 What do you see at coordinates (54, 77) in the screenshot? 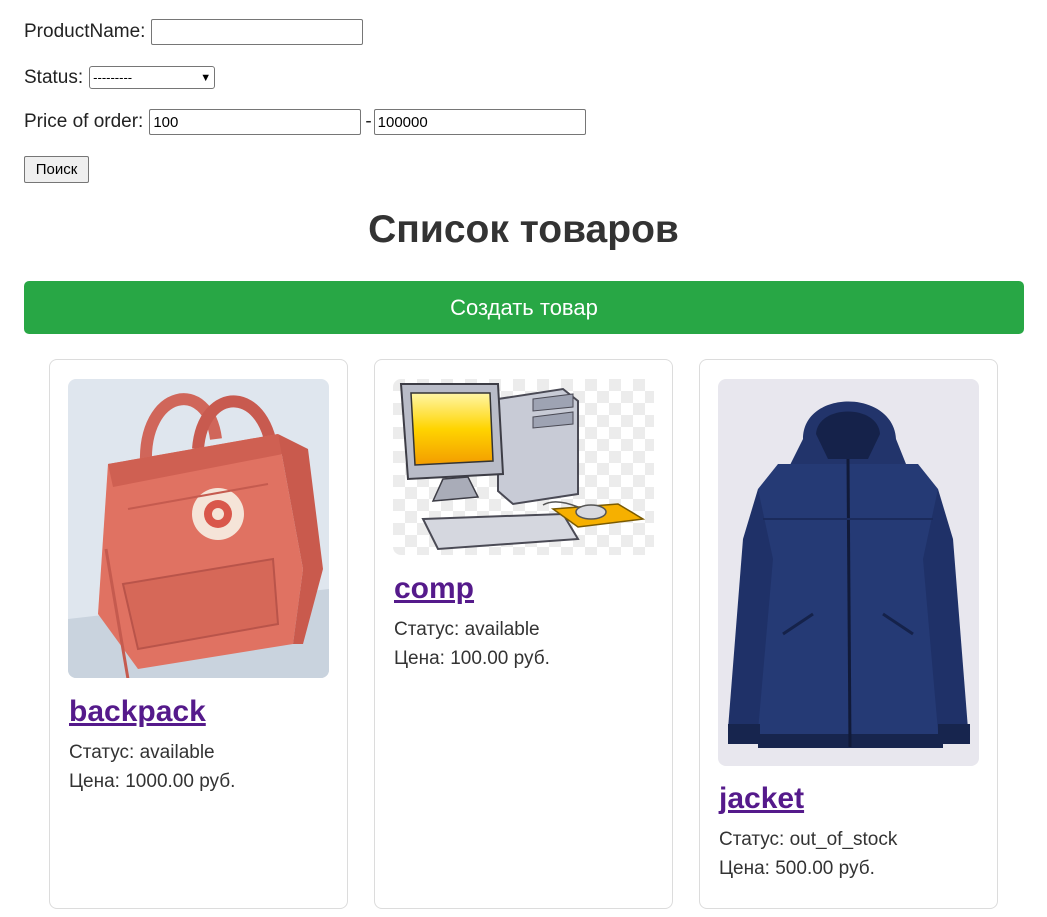
I see `status-label: Status:` at bounding box center [54, 77].